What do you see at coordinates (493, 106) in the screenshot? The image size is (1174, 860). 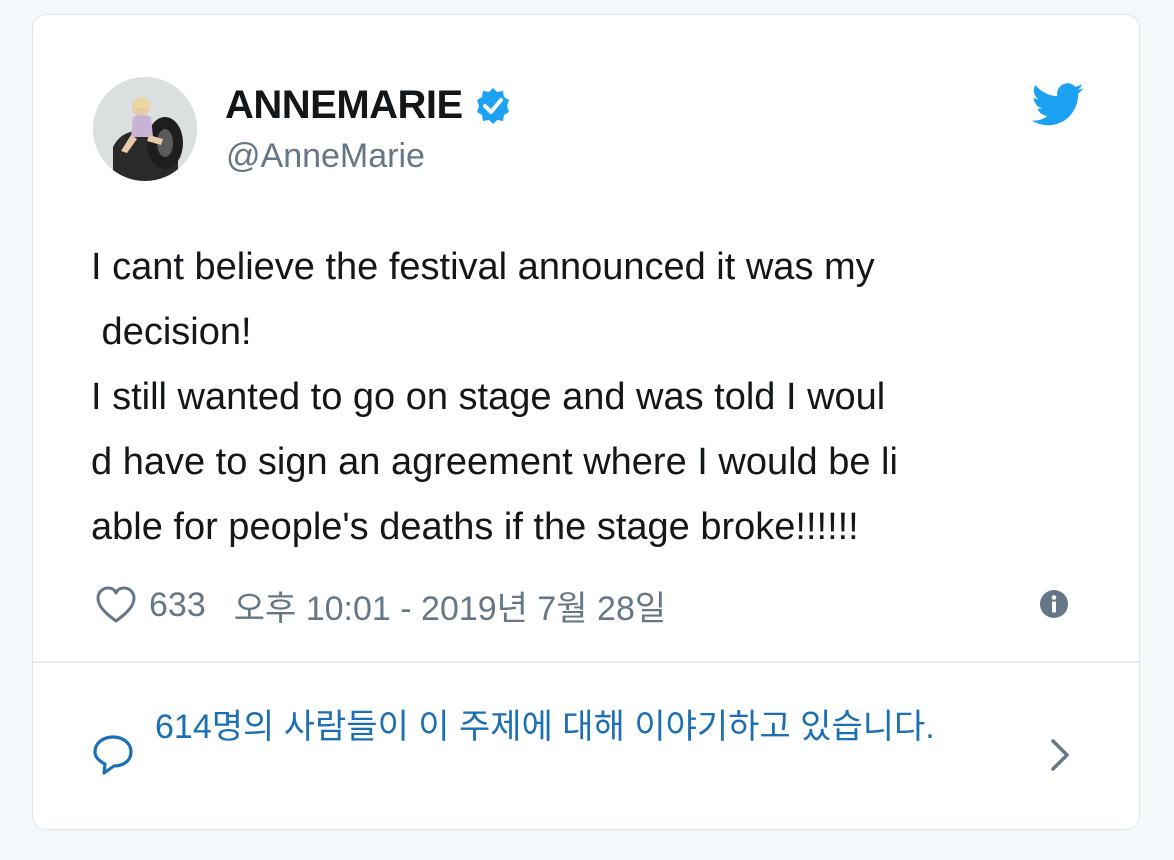 I see `verified-badge-icon` at bounding box center [493, 106].